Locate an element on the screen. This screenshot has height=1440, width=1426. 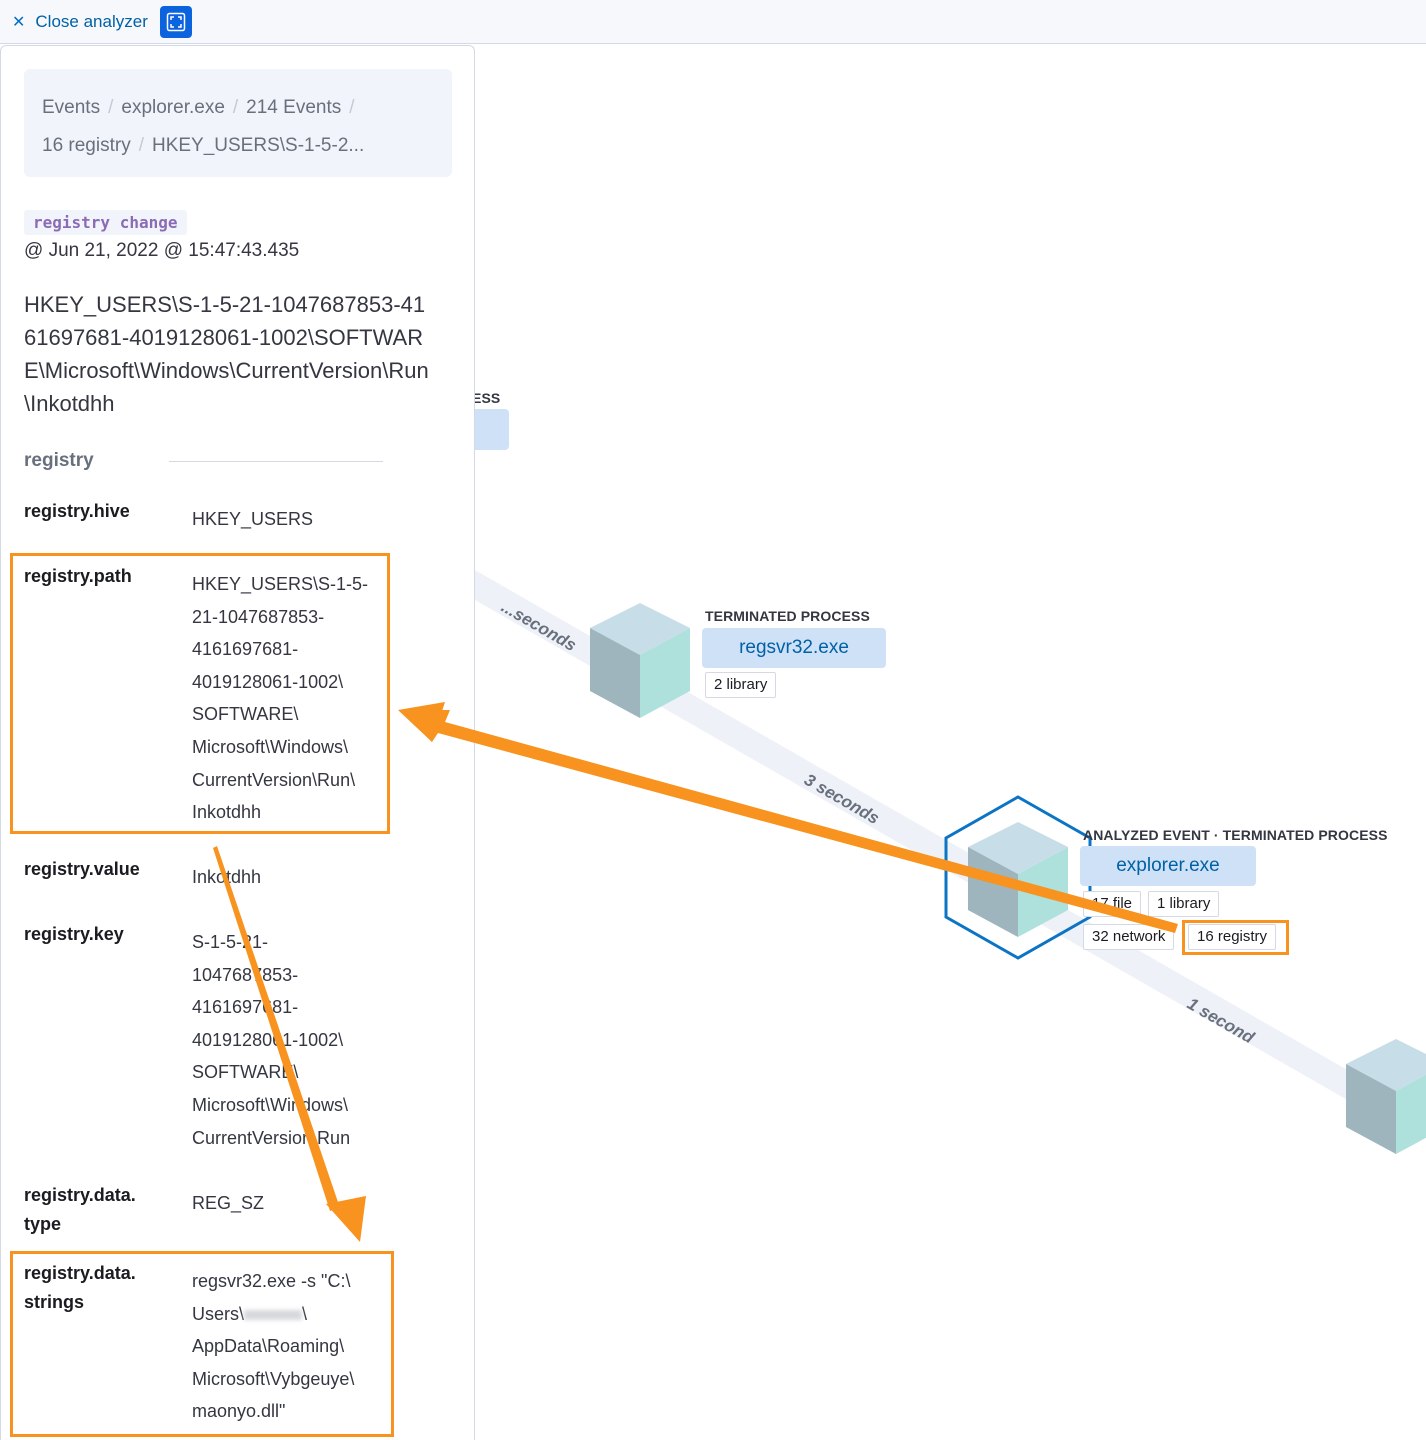
fullscreen-button is located at coordinates (175, 21).